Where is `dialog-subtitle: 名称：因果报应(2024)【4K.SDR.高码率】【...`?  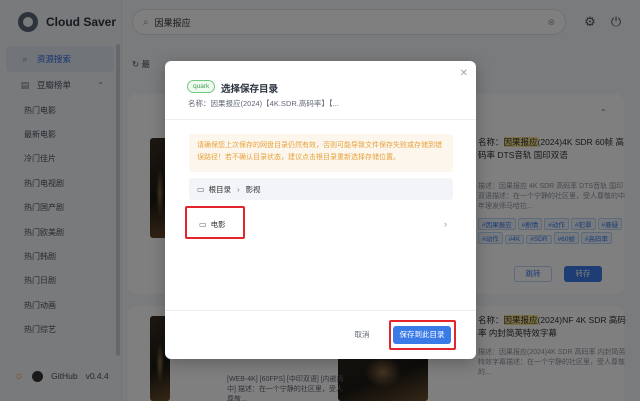 dialog-subtitle: 名称：因果报应(2024)【4K.SDR.高码率】【... is located at coordinates (263, 103).